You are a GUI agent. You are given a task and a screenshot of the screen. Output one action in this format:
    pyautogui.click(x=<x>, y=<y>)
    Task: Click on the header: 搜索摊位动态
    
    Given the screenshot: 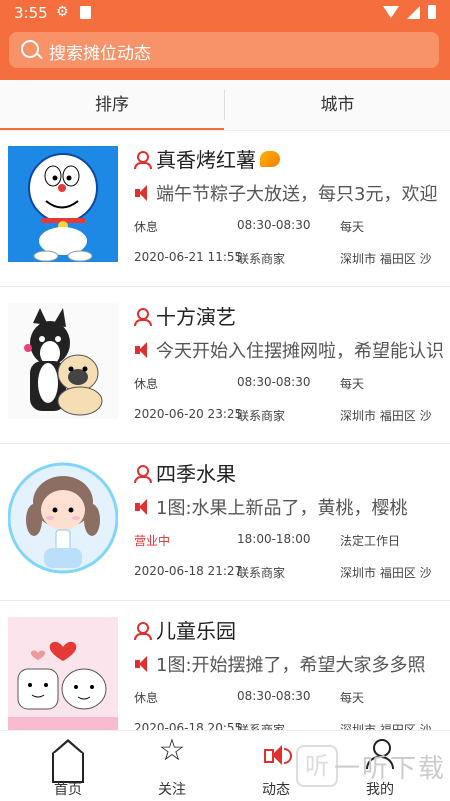 What is the action you would take?
    pyautogui.click(x=225, y=53)
    